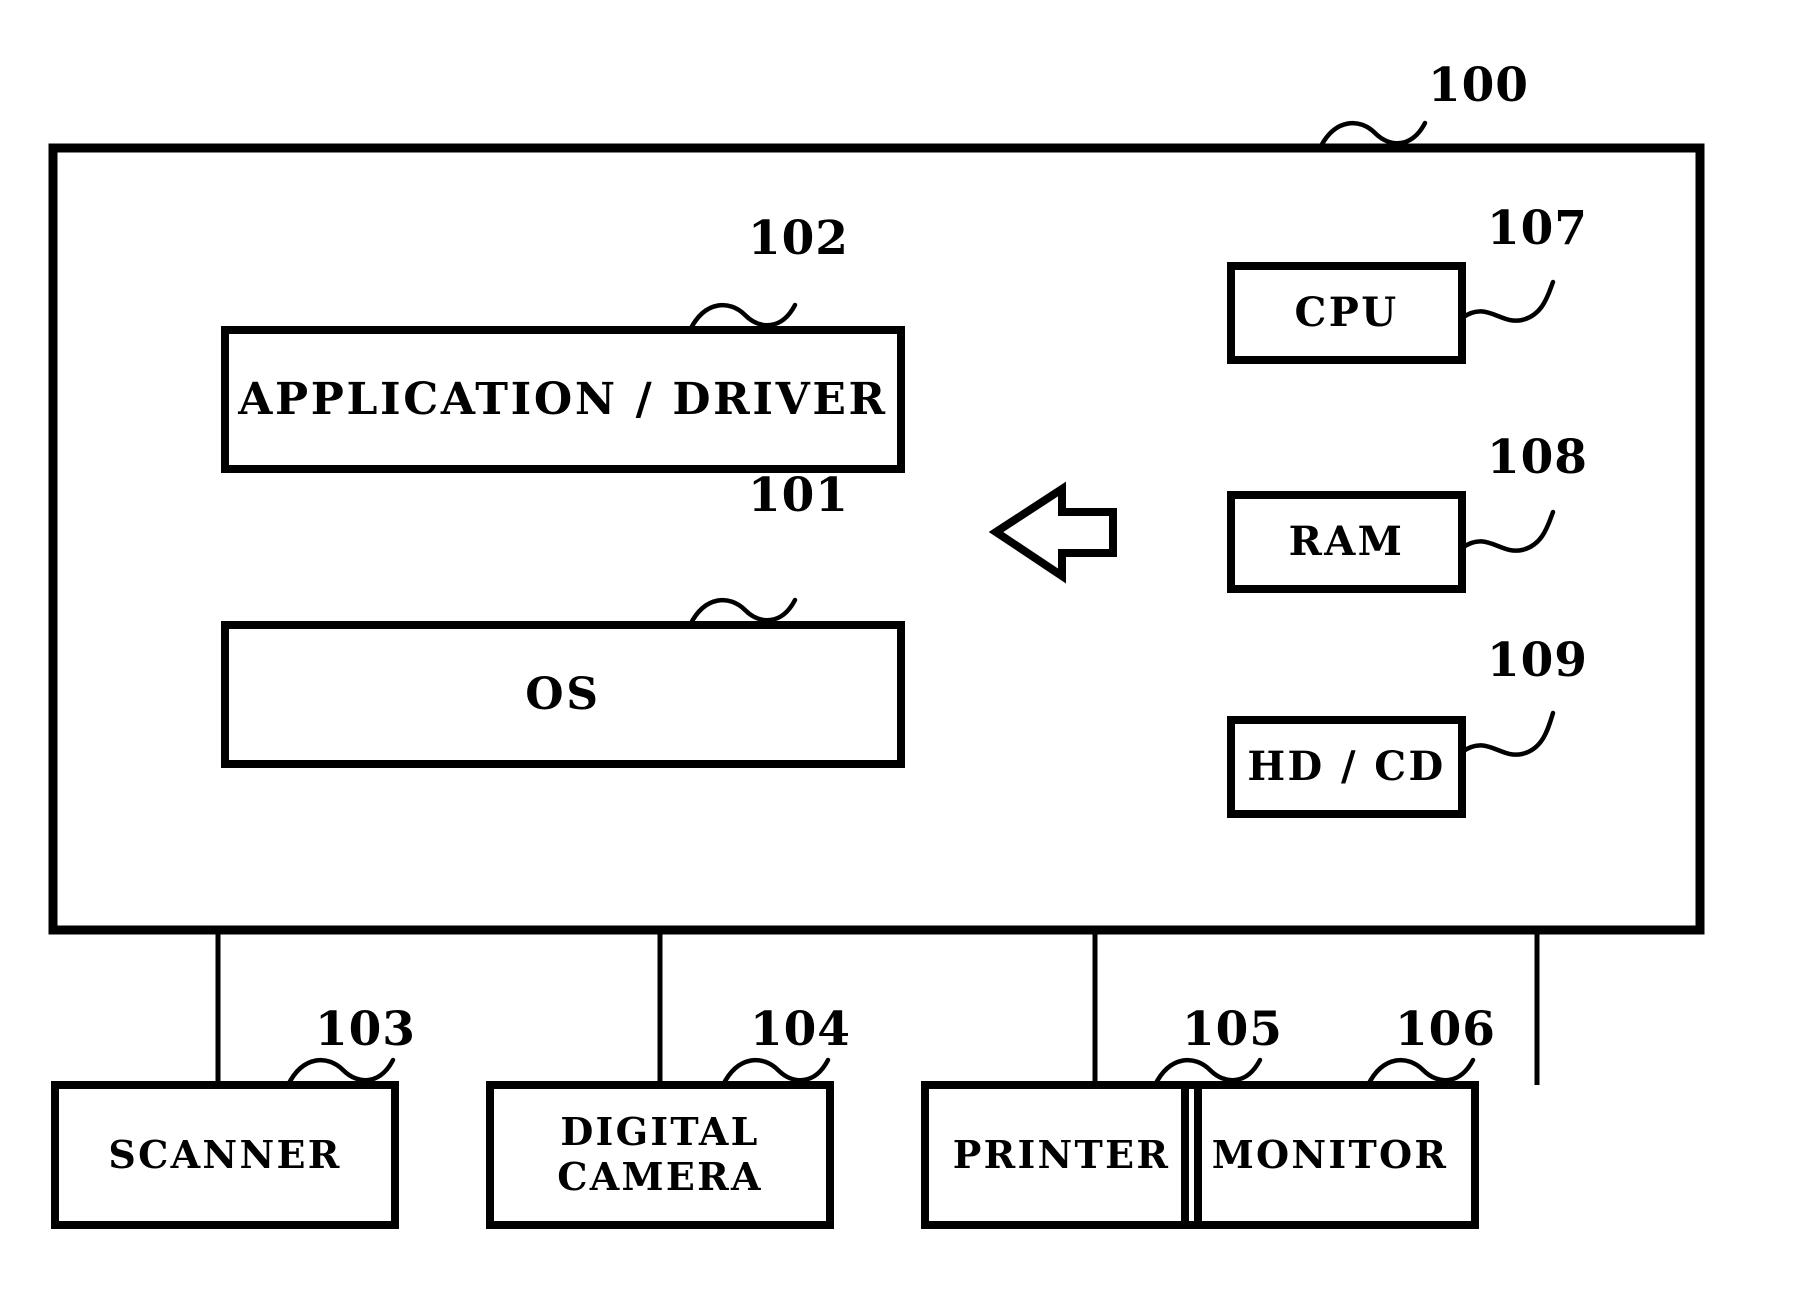 The height and width of the screenshot is (1310, 1806). What do you see at coordinates (1052, 532) in the screenshot?
I see `hardware-to-software-arrow` at bounding box center [1052, 532].